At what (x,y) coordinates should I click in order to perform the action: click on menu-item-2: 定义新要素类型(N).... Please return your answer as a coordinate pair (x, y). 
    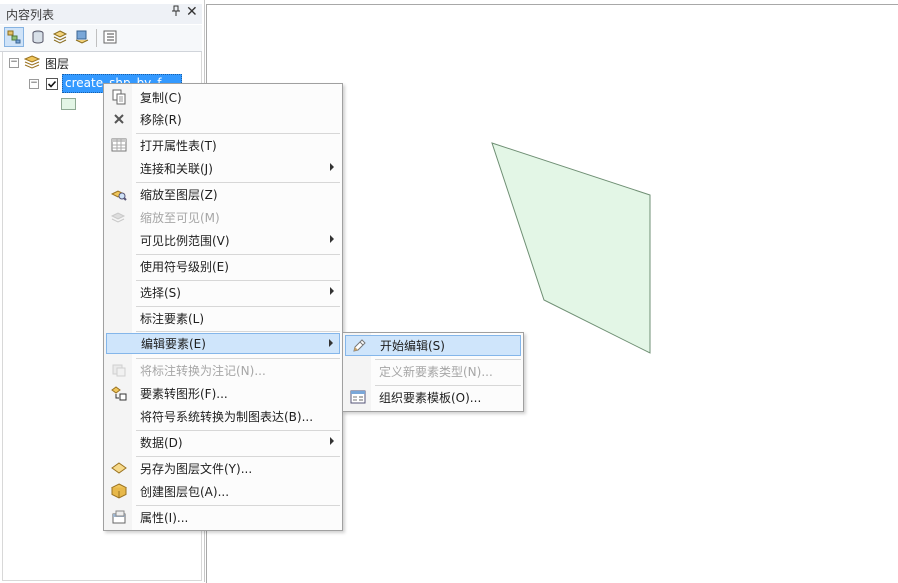
    Looking at the image, I should click on (433, 371).